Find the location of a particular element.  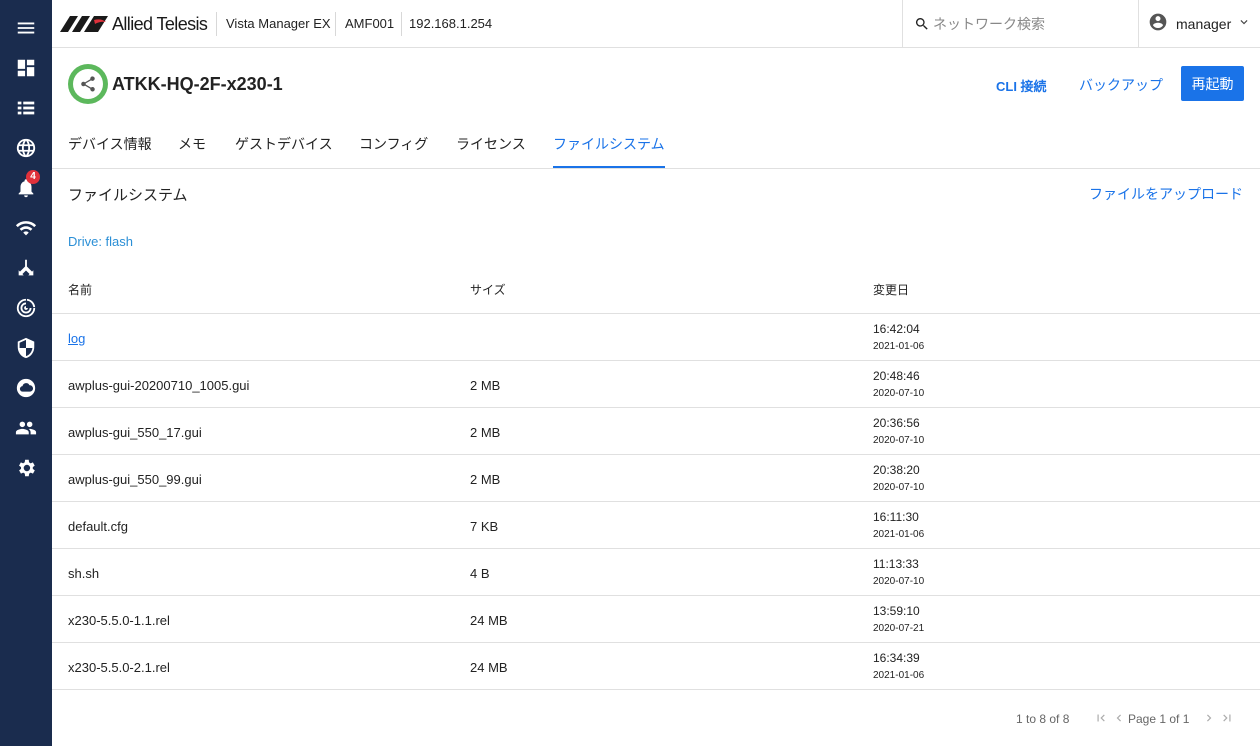

file-name: sh.sh is located at coordinates (84, 573).